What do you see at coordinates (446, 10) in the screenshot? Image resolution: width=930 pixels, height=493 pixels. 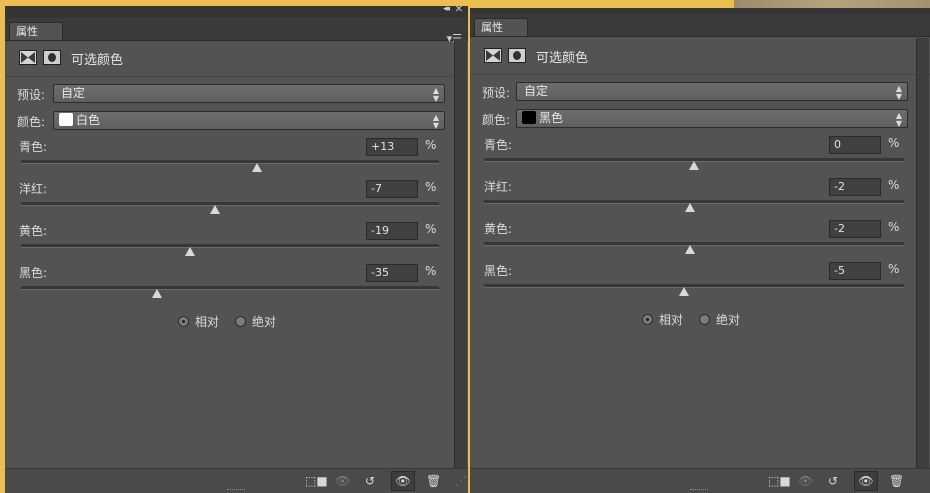 I see `collapse-icon: ◂◂` at bounding box center [446, 10].